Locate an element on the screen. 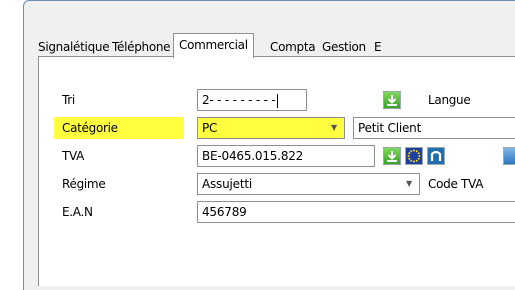 The height and width of the screenshot is (290, 515). tva-input: BE-0465.015.822 is located at coordinates (286, 156).